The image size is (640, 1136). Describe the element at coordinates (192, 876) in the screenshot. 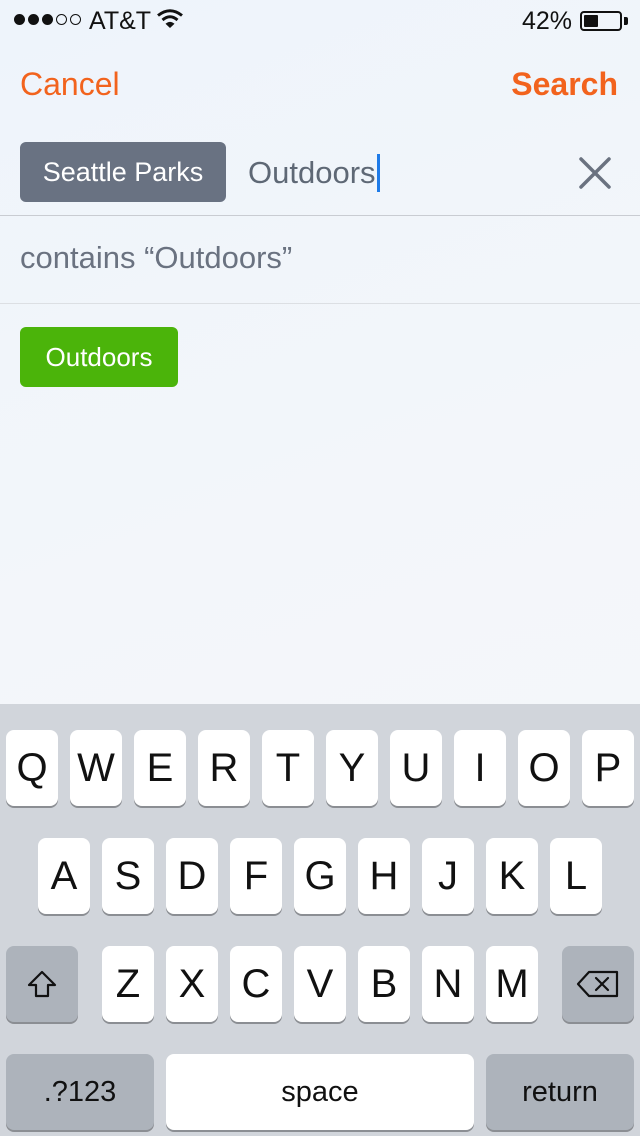

I see `key-d: D` at that location.